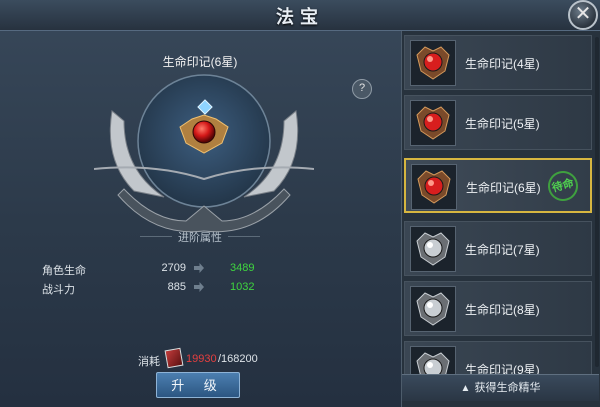 The height and width of the screenshot is (407, 600). Describe the element at coordinates (502, 124) in the screenshot. I see `list-item-name: 生命印记(5星)` at that location.